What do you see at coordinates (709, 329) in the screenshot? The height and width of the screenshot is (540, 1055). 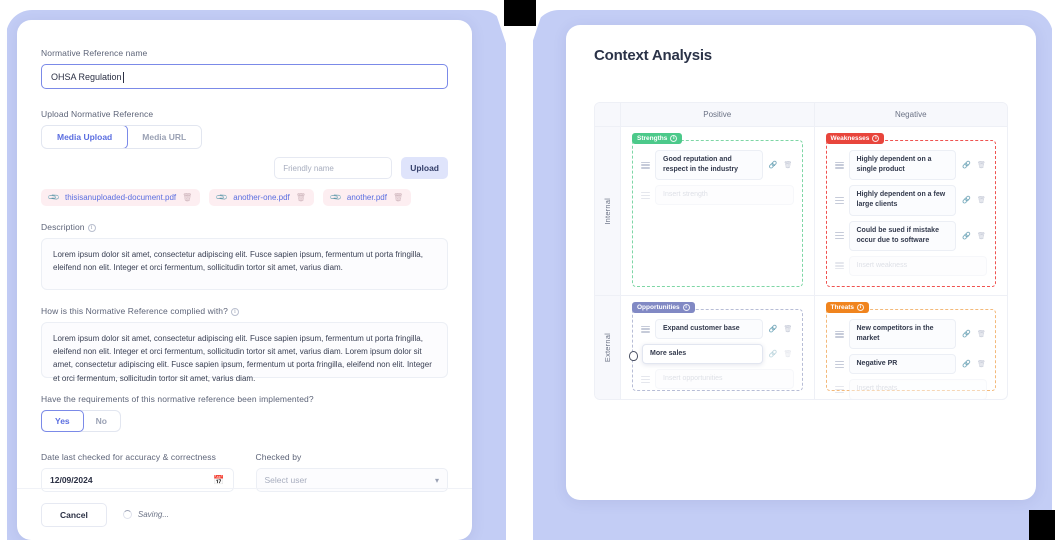 I see `list-item-text: Expand customer base` at bounding box center [709, 329].